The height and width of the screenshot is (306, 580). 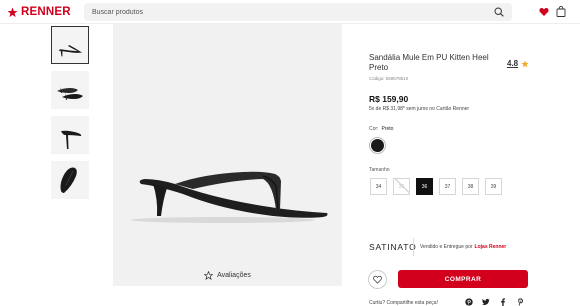 What do you see at coordinates (513, 63) in the screenshot?
I see `rating-value: 4.8` at bounding box center [513, 63].